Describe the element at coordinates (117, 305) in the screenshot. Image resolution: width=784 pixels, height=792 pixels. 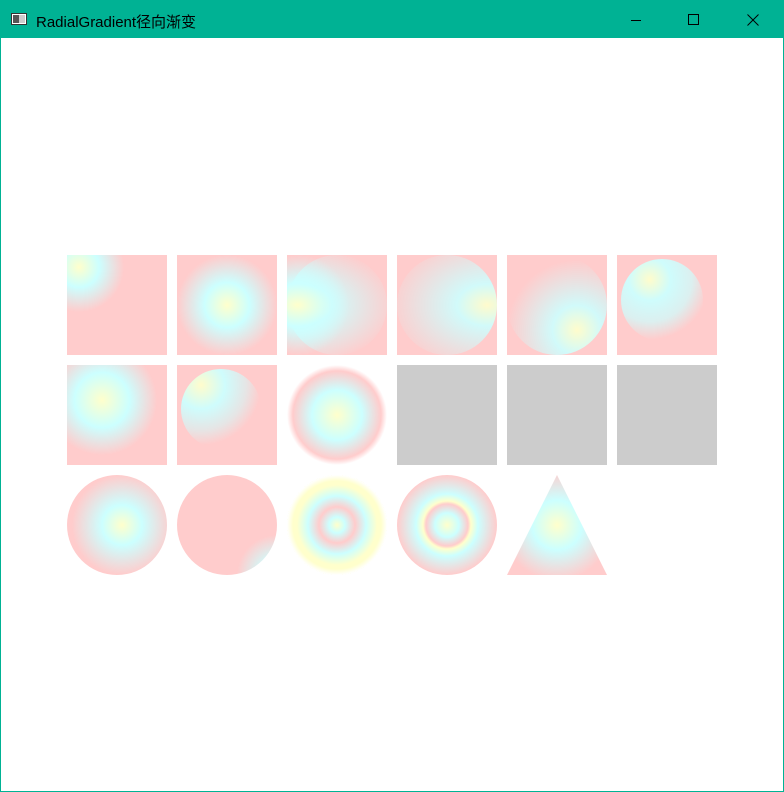
I see `gradient-square-corner` at that location.